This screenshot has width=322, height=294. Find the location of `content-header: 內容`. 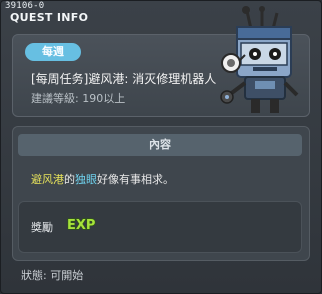

content-header: 內容 is located at coordinates (160, 145).